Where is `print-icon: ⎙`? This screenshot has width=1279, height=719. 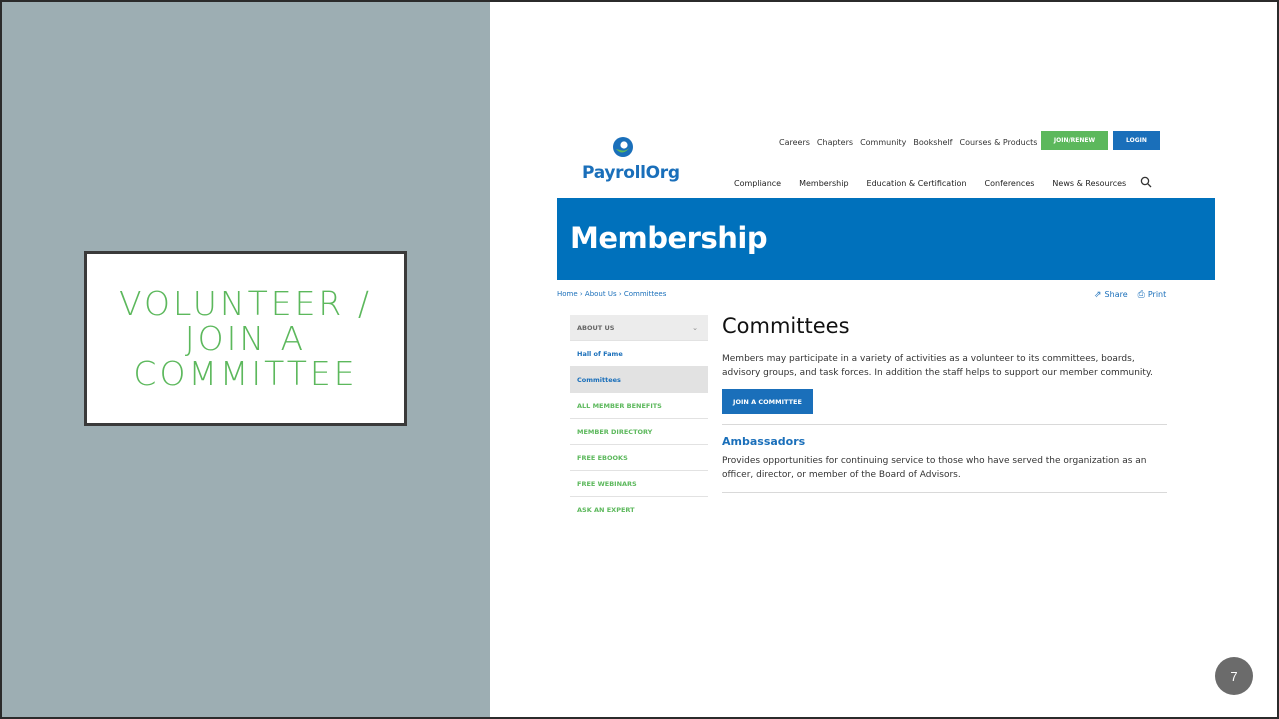 print-icon: ⎙ is located at coordinates (1141, 295).